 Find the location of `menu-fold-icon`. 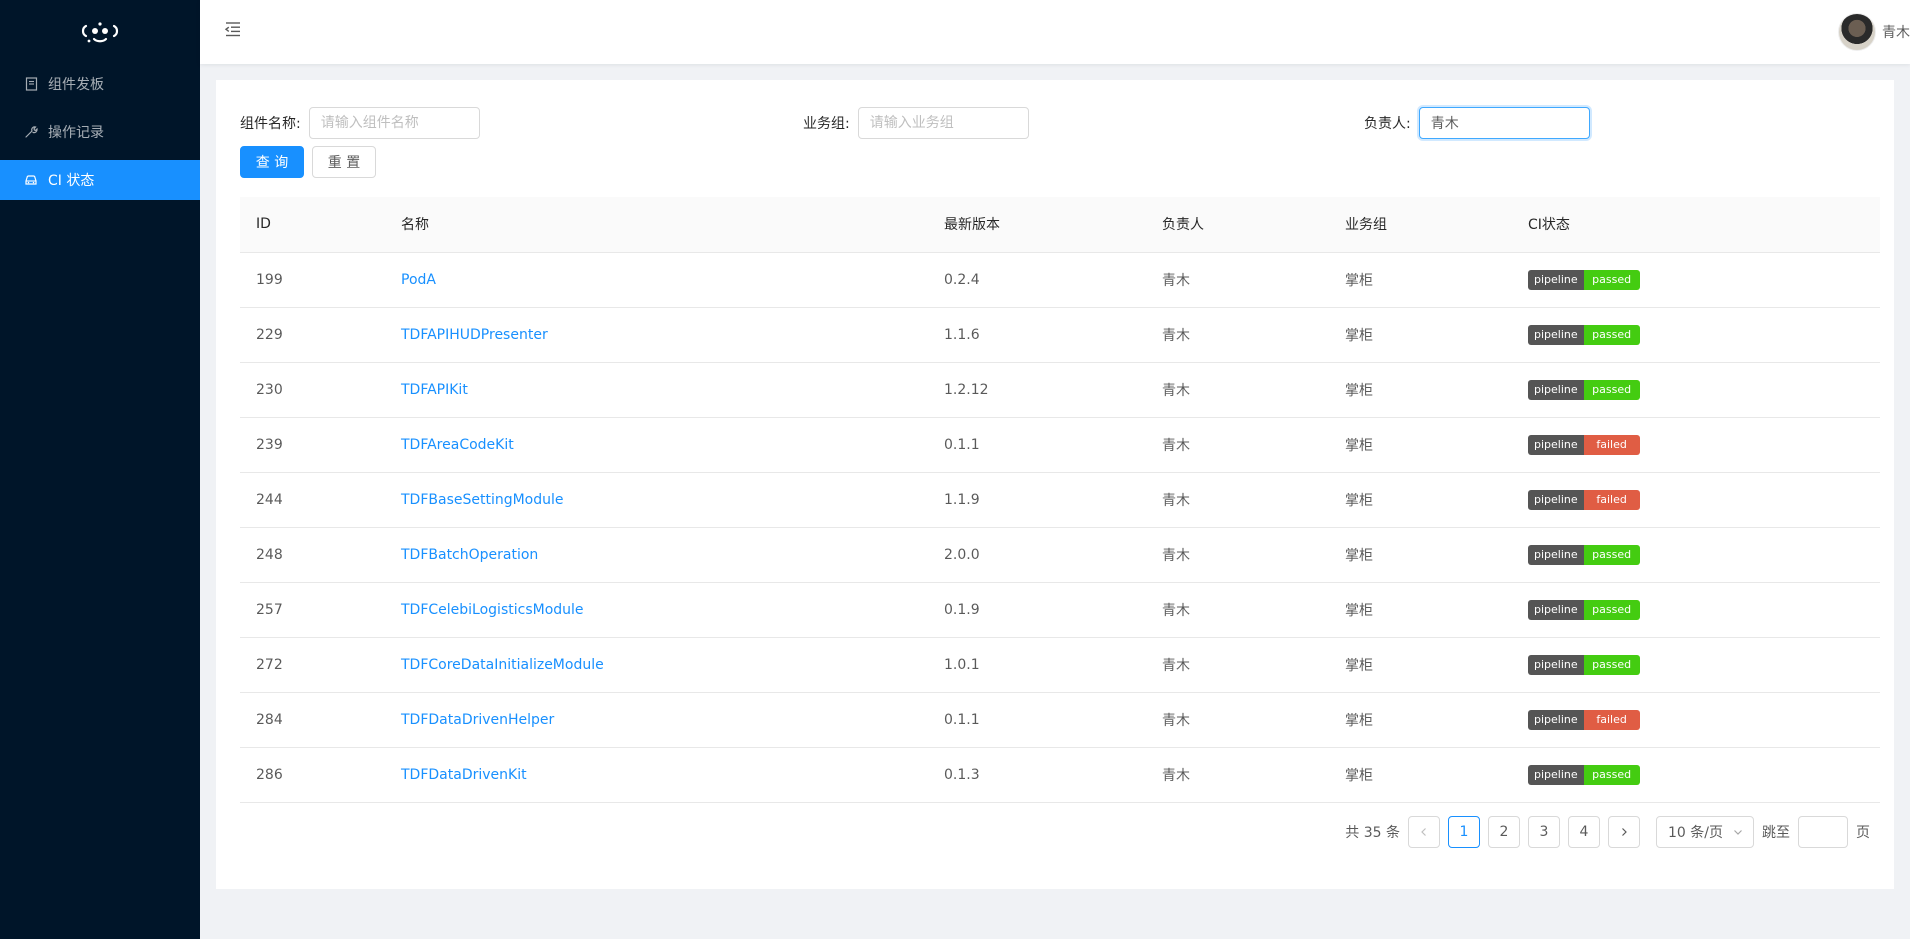

menu-fold-icon is located at coordinates (233, 29).